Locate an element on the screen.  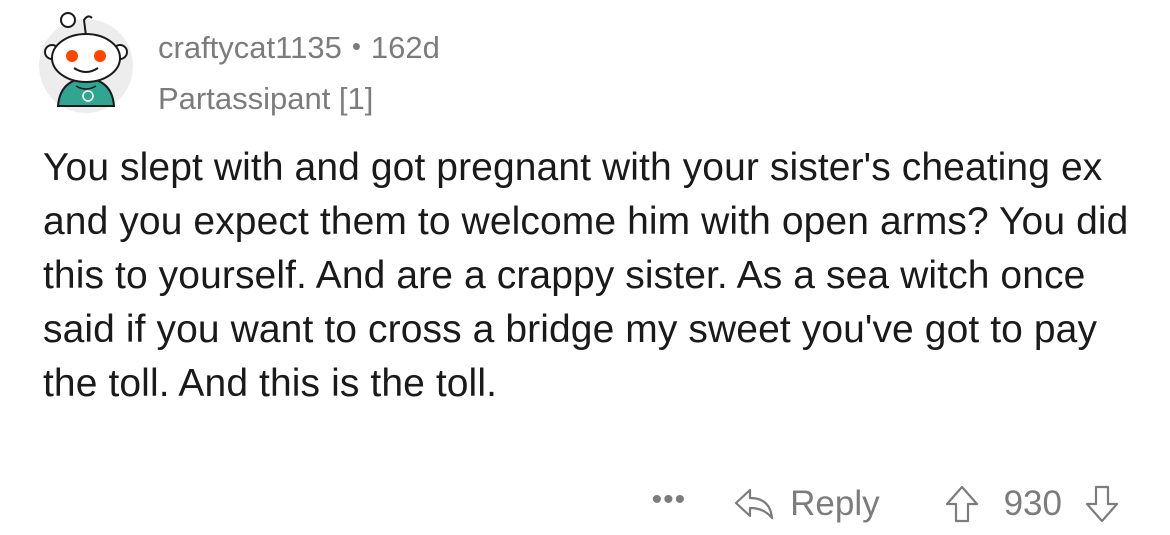
upvote-arrow-icon is located at coordinates (962, 504).